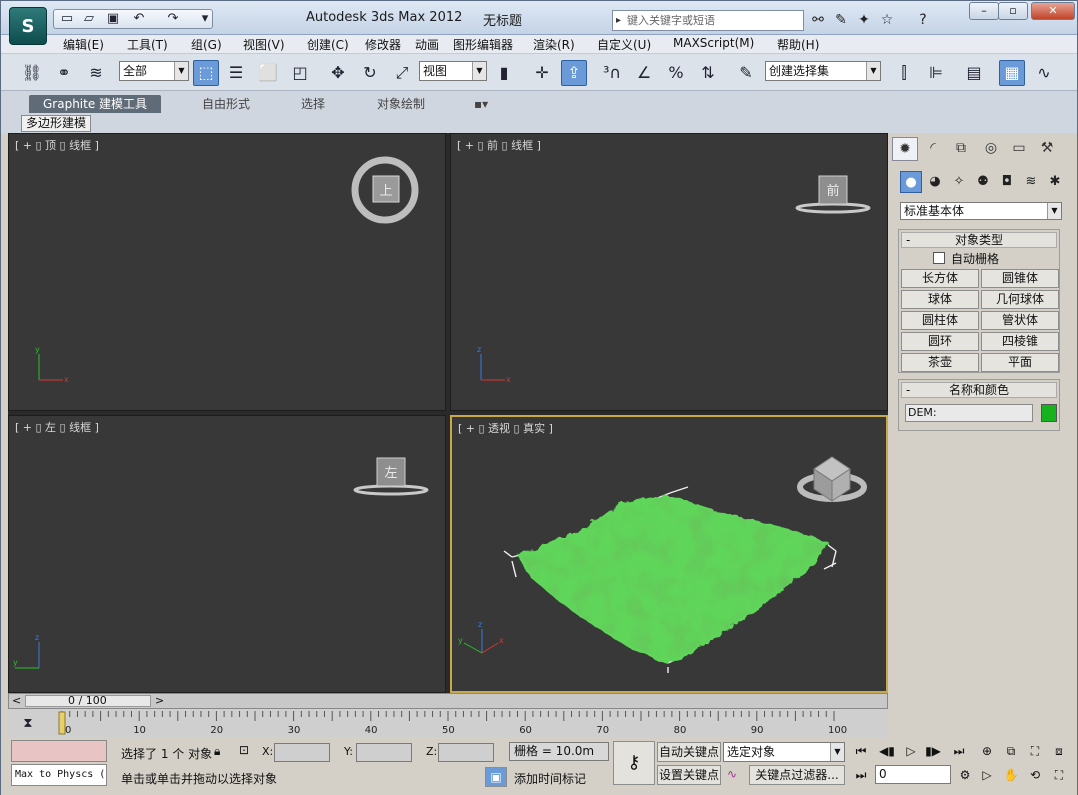  What do you see at coordinates (798, 44) in the screenshot?
I see `menu-item-11: 帮助(H)` at bounding box center [798, 44].